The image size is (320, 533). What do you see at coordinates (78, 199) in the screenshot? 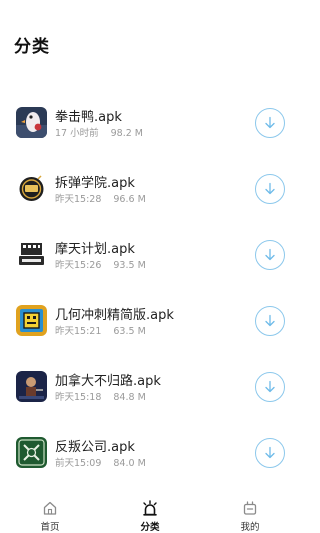
I see `file-time: 昨天15:28` at bounding box center [78, 199].